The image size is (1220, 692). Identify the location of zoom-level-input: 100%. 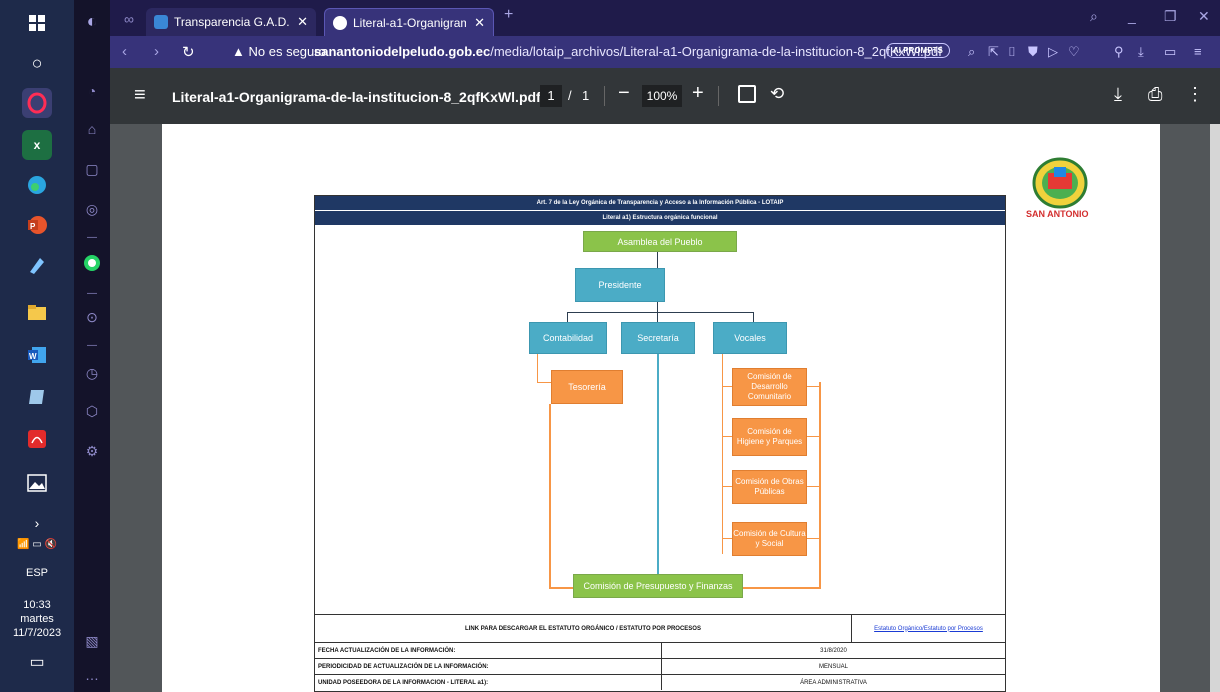
(662, 96).